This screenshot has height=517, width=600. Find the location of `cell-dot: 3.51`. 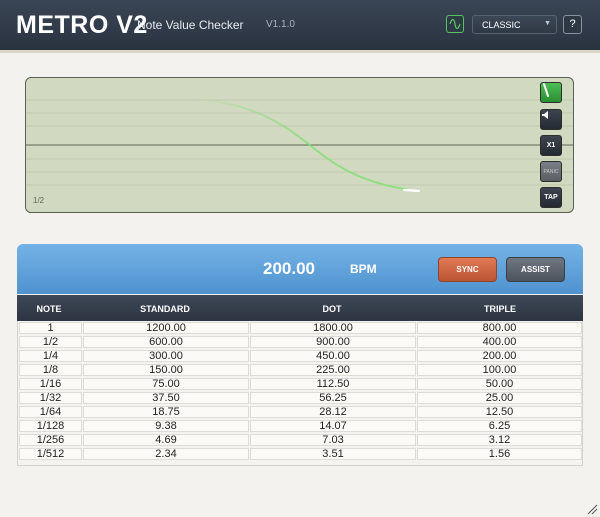

cell-dot: 3.51 is located at coordinates (333, 454).